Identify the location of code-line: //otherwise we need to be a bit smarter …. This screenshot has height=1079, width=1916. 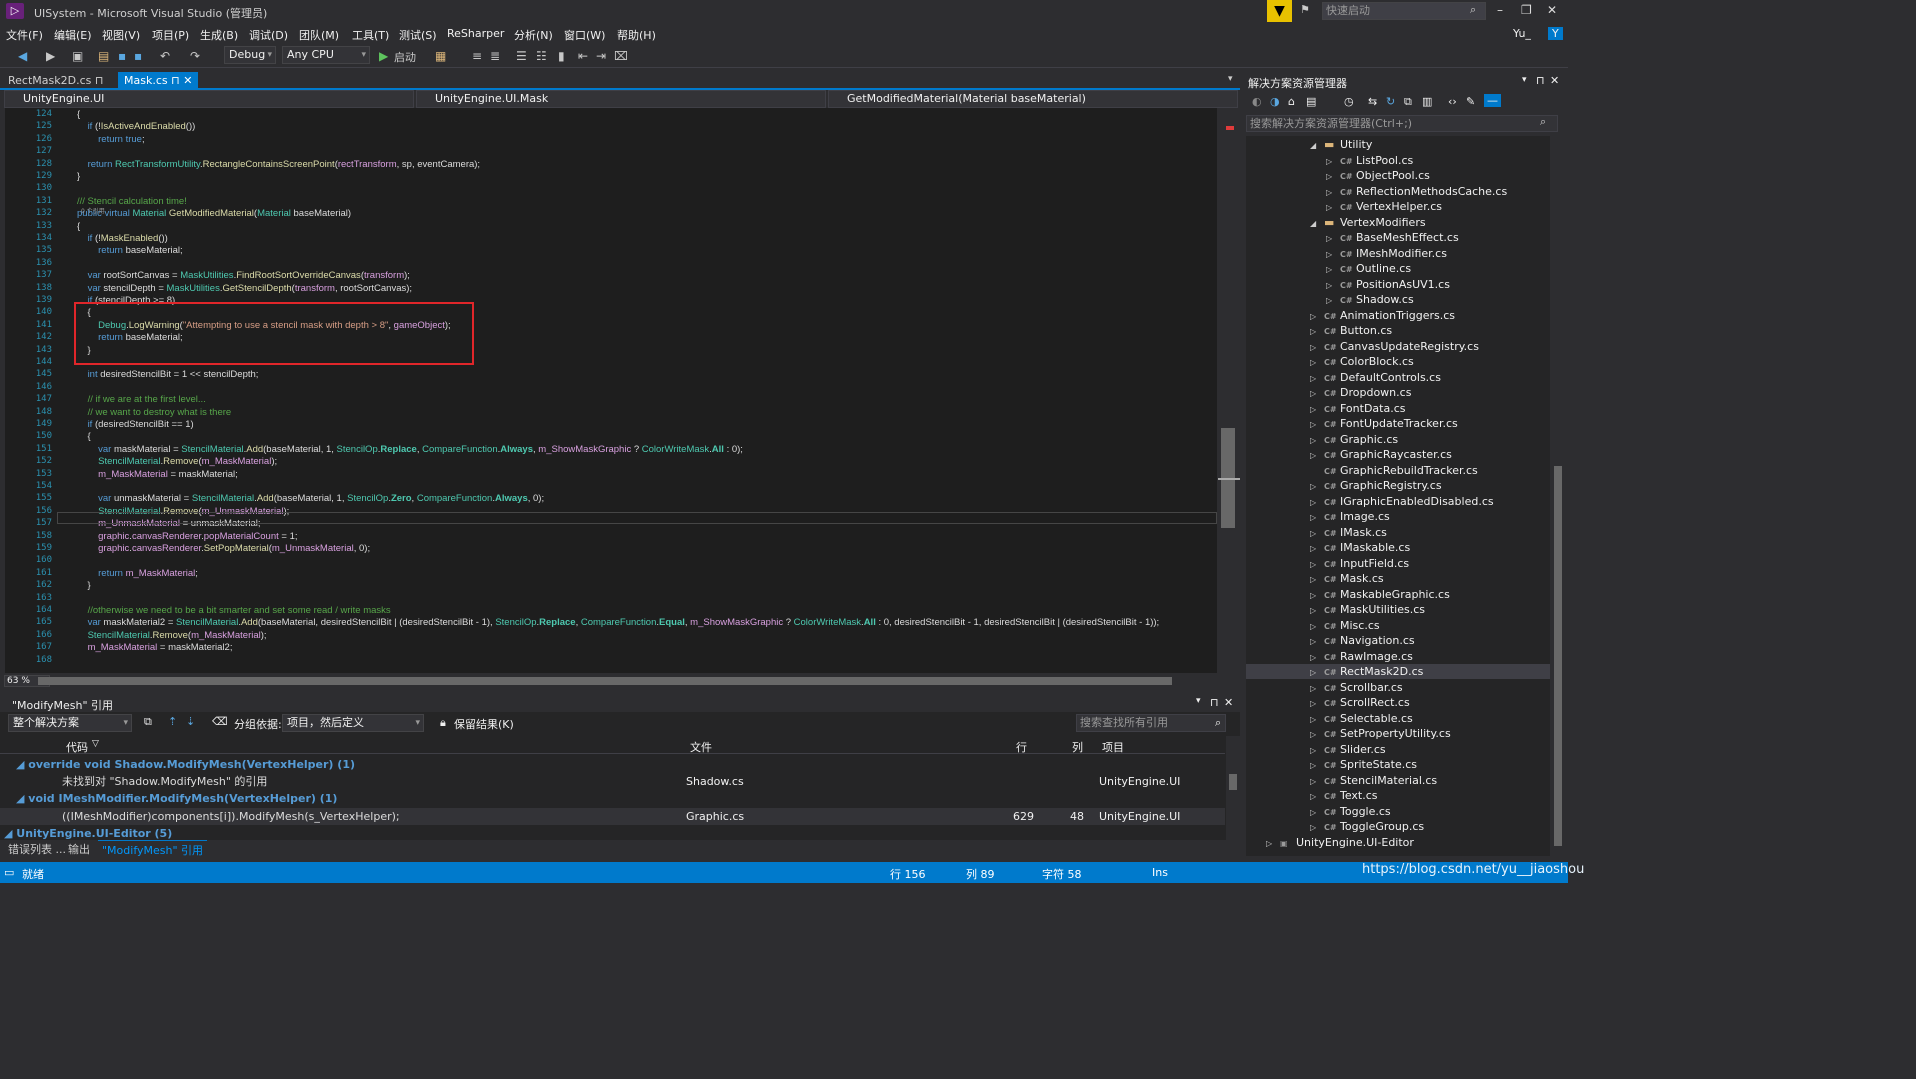
(234, 610).